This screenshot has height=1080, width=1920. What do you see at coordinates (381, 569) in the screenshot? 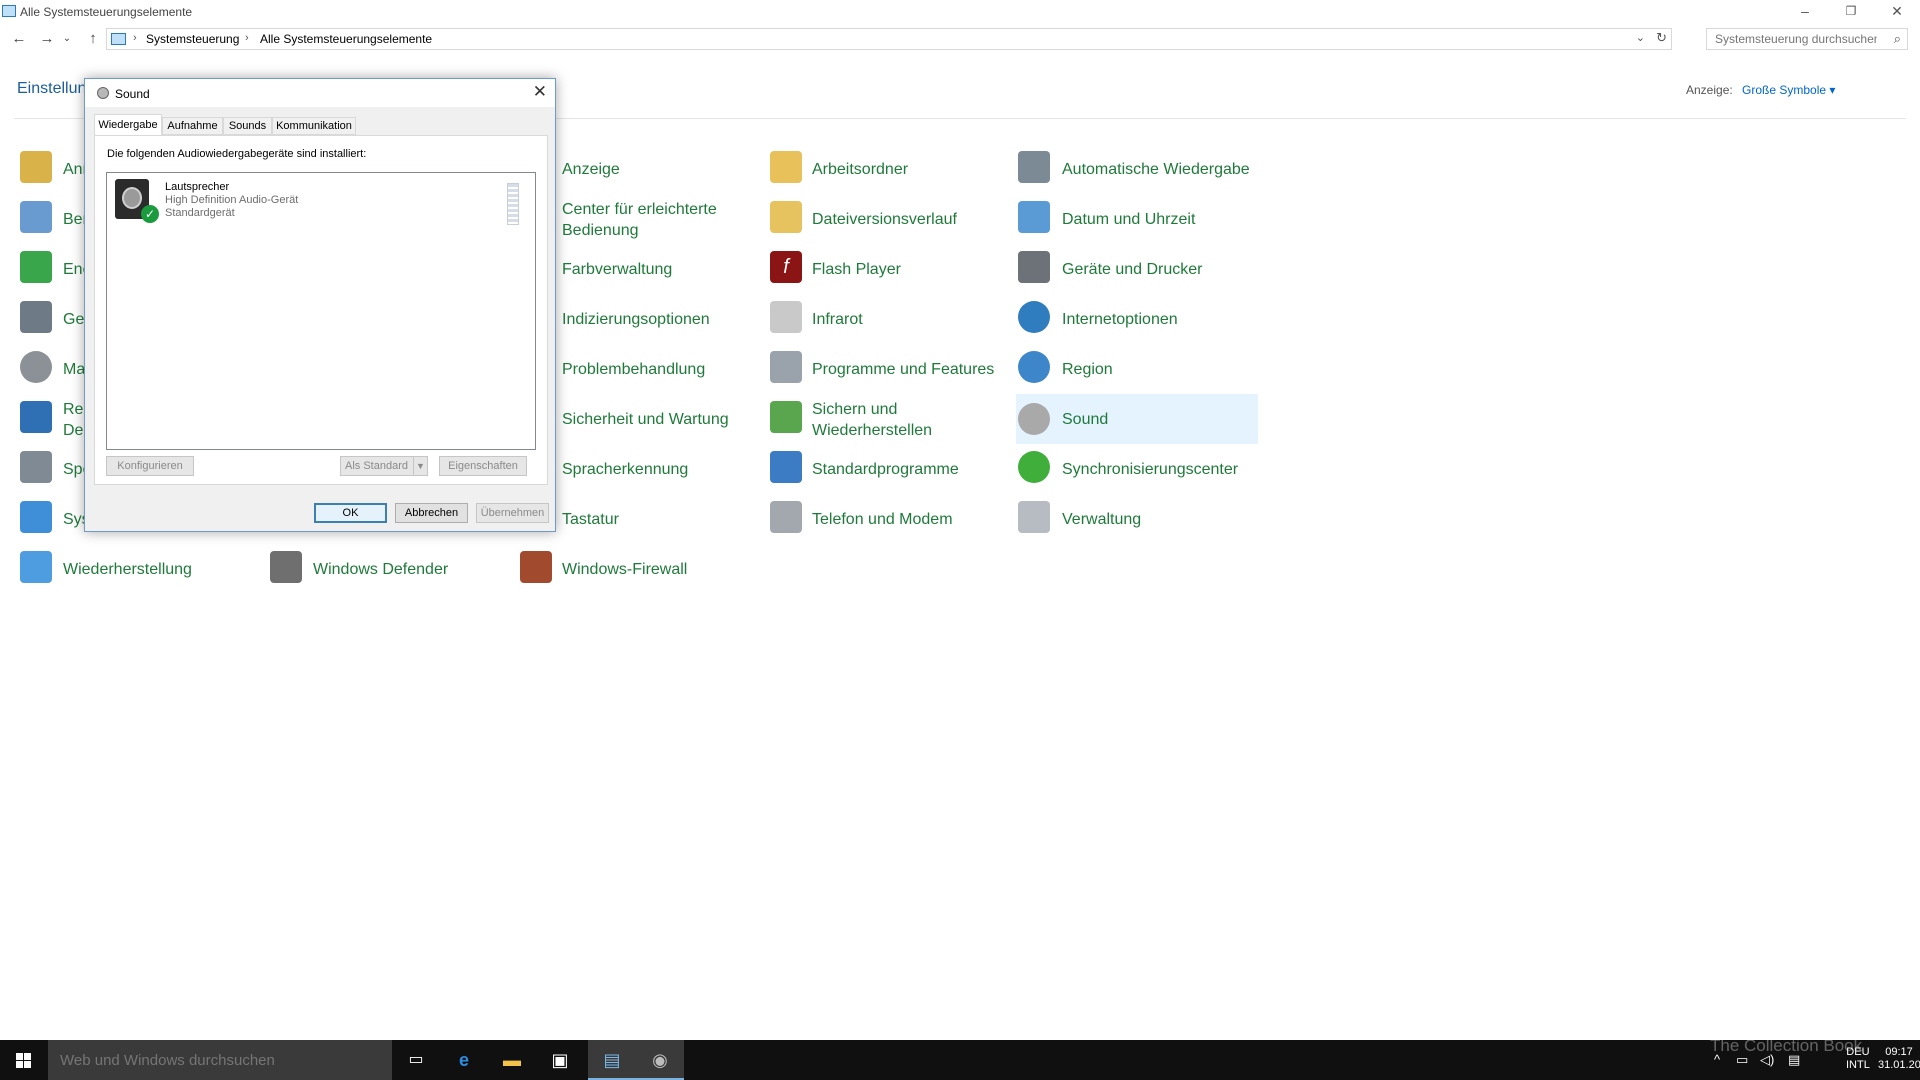
I see `cp-item-label: Windows Defender` at bounding box center [381, 569].